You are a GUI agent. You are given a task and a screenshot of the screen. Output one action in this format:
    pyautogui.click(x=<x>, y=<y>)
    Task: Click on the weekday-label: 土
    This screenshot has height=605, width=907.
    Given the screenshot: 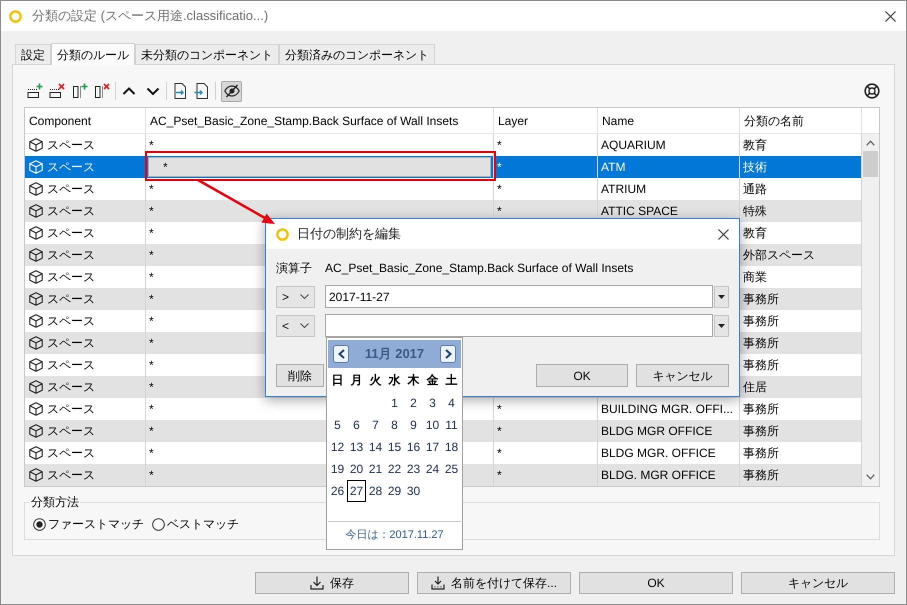 What is the action you would take?
    pyautogui.click(x=452, y=380)
    